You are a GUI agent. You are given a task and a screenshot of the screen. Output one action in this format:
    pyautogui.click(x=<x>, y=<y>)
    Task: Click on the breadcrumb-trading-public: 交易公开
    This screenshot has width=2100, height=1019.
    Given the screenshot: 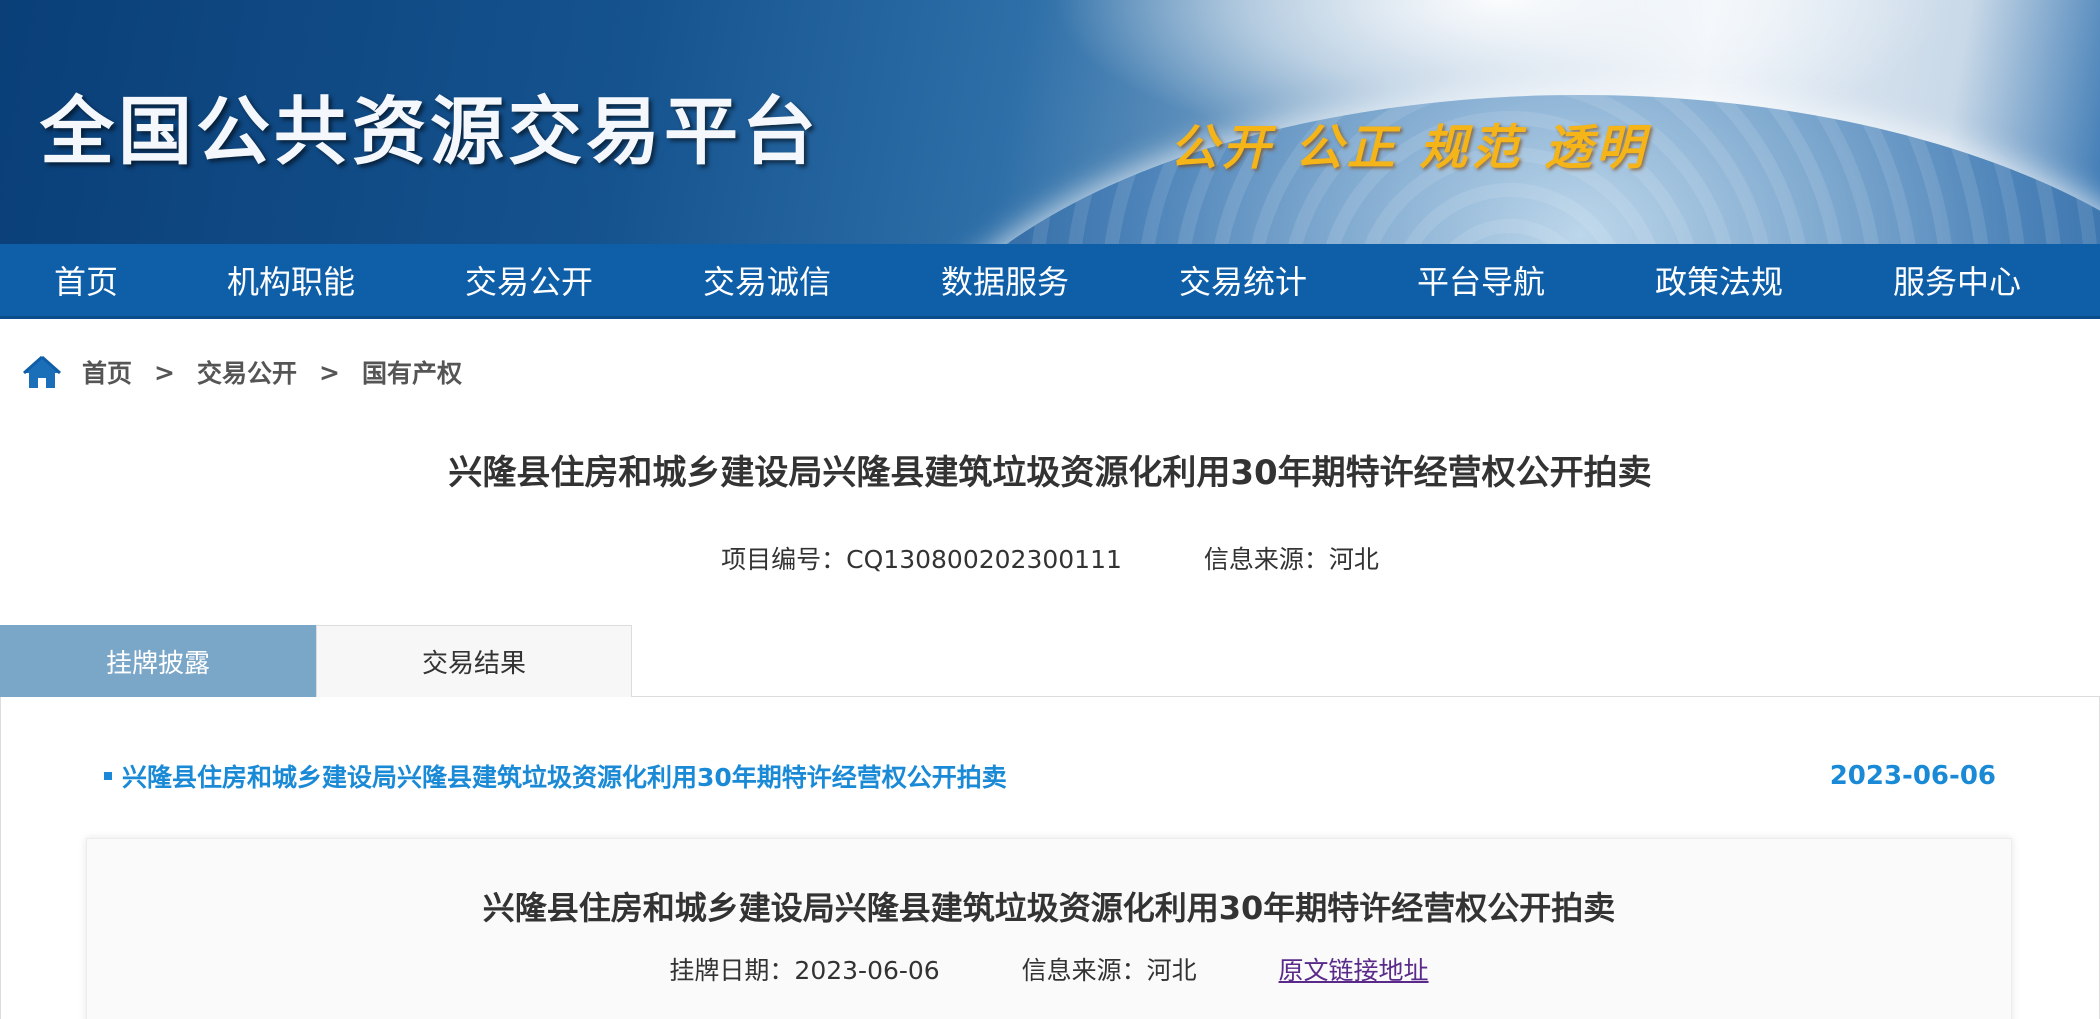 What is the action you would take?
    pyautogui.click(x=247, y=372)
    